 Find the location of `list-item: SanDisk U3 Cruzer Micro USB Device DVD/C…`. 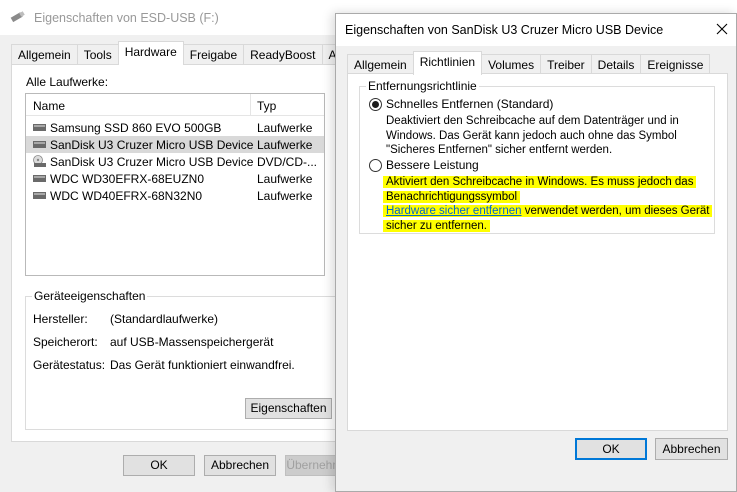

list-item: SanDisk U3 Cruzer Micro USB Device DVD/C… is located at coordinates (175, 161).